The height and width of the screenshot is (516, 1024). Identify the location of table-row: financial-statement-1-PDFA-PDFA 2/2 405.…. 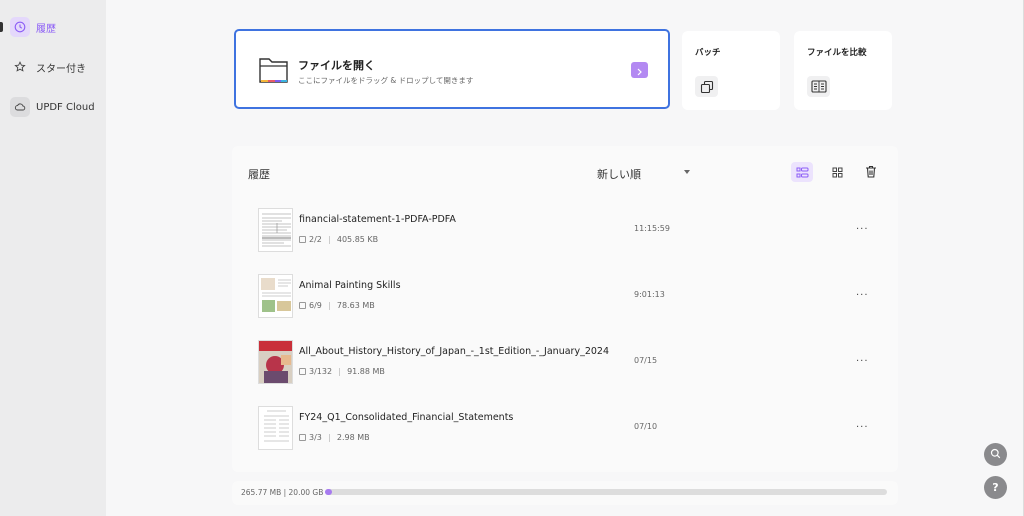
(565, 234).